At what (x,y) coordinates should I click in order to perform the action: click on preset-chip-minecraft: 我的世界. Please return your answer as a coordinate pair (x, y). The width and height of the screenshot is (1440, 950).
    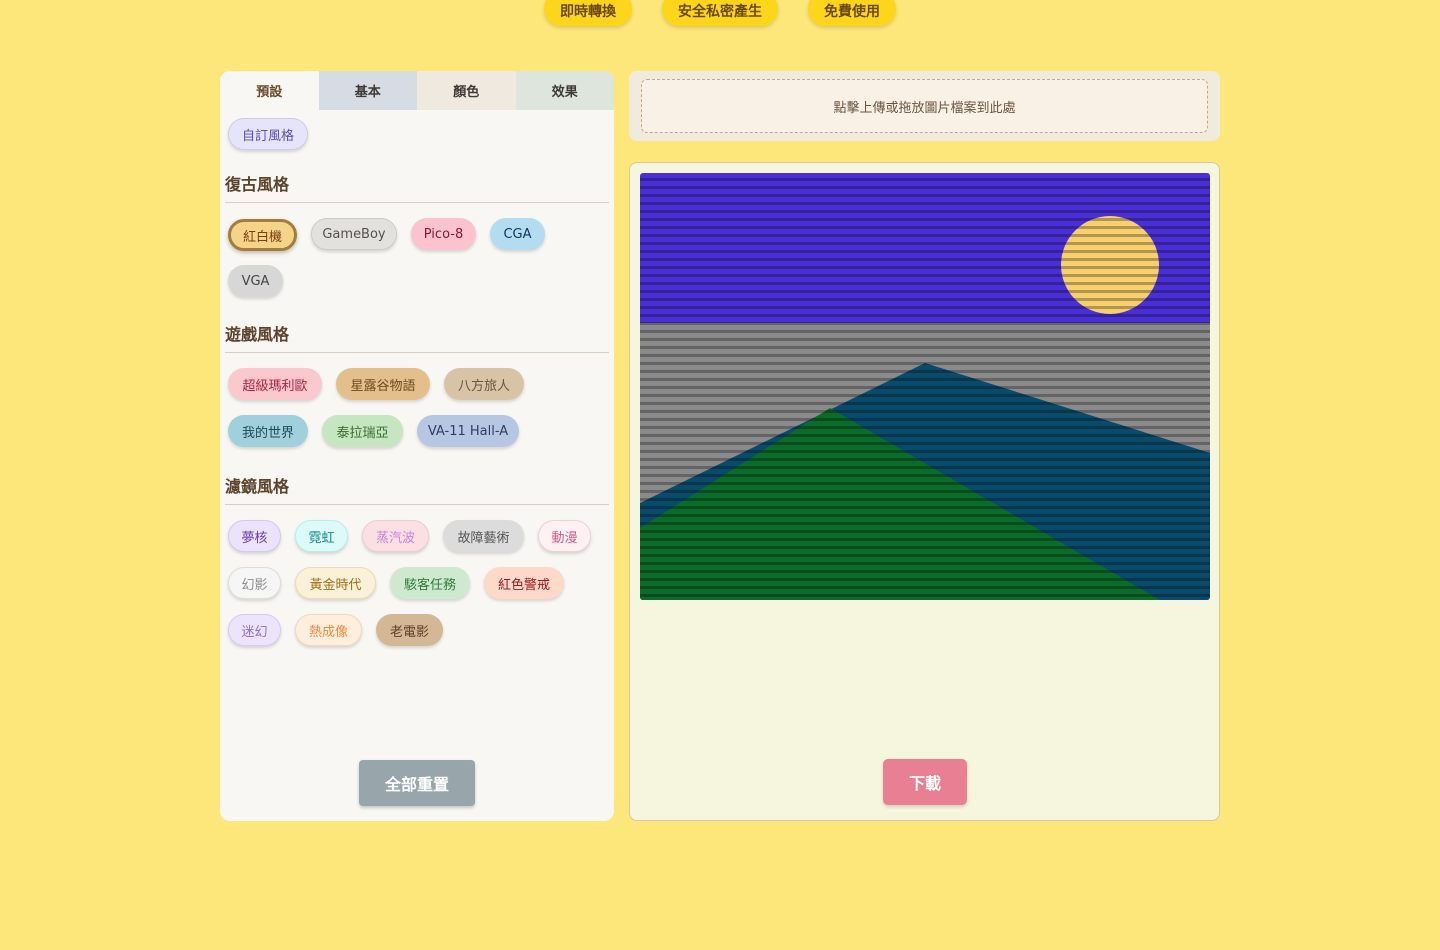
    Looking at the image, I should click on (268, 431).